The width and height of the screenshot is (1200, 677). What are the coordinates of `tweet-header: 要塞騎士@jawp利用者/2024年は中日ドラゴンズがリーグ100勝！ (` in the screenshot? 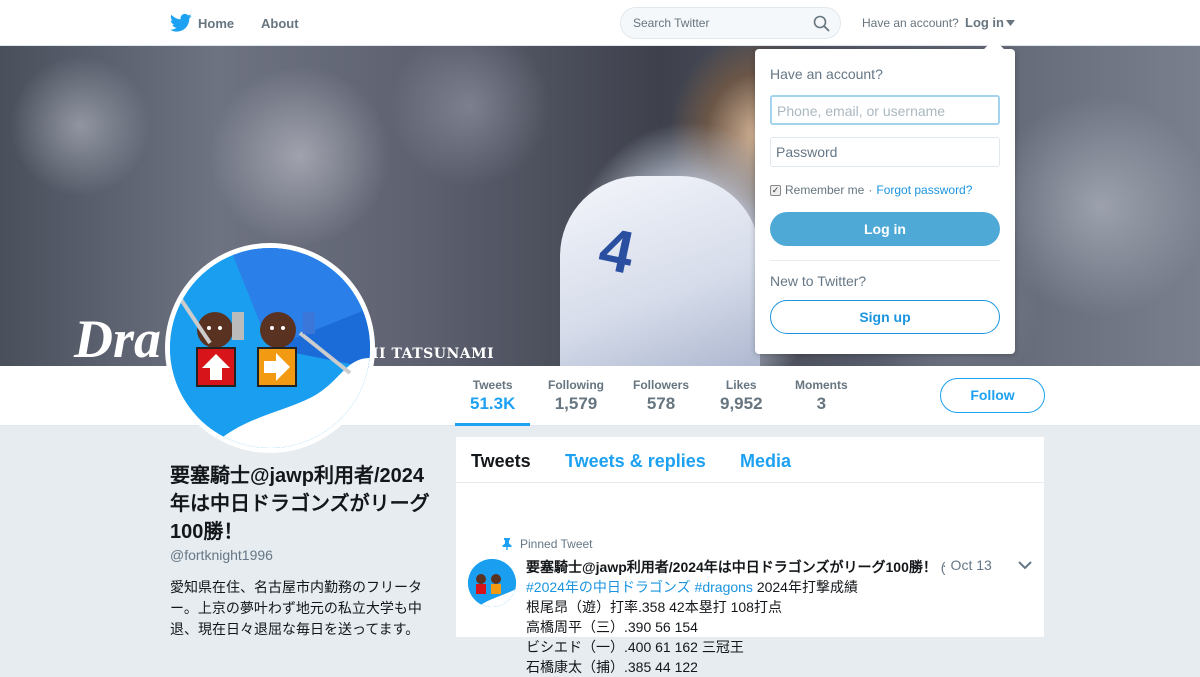 It's located at (735, 567).